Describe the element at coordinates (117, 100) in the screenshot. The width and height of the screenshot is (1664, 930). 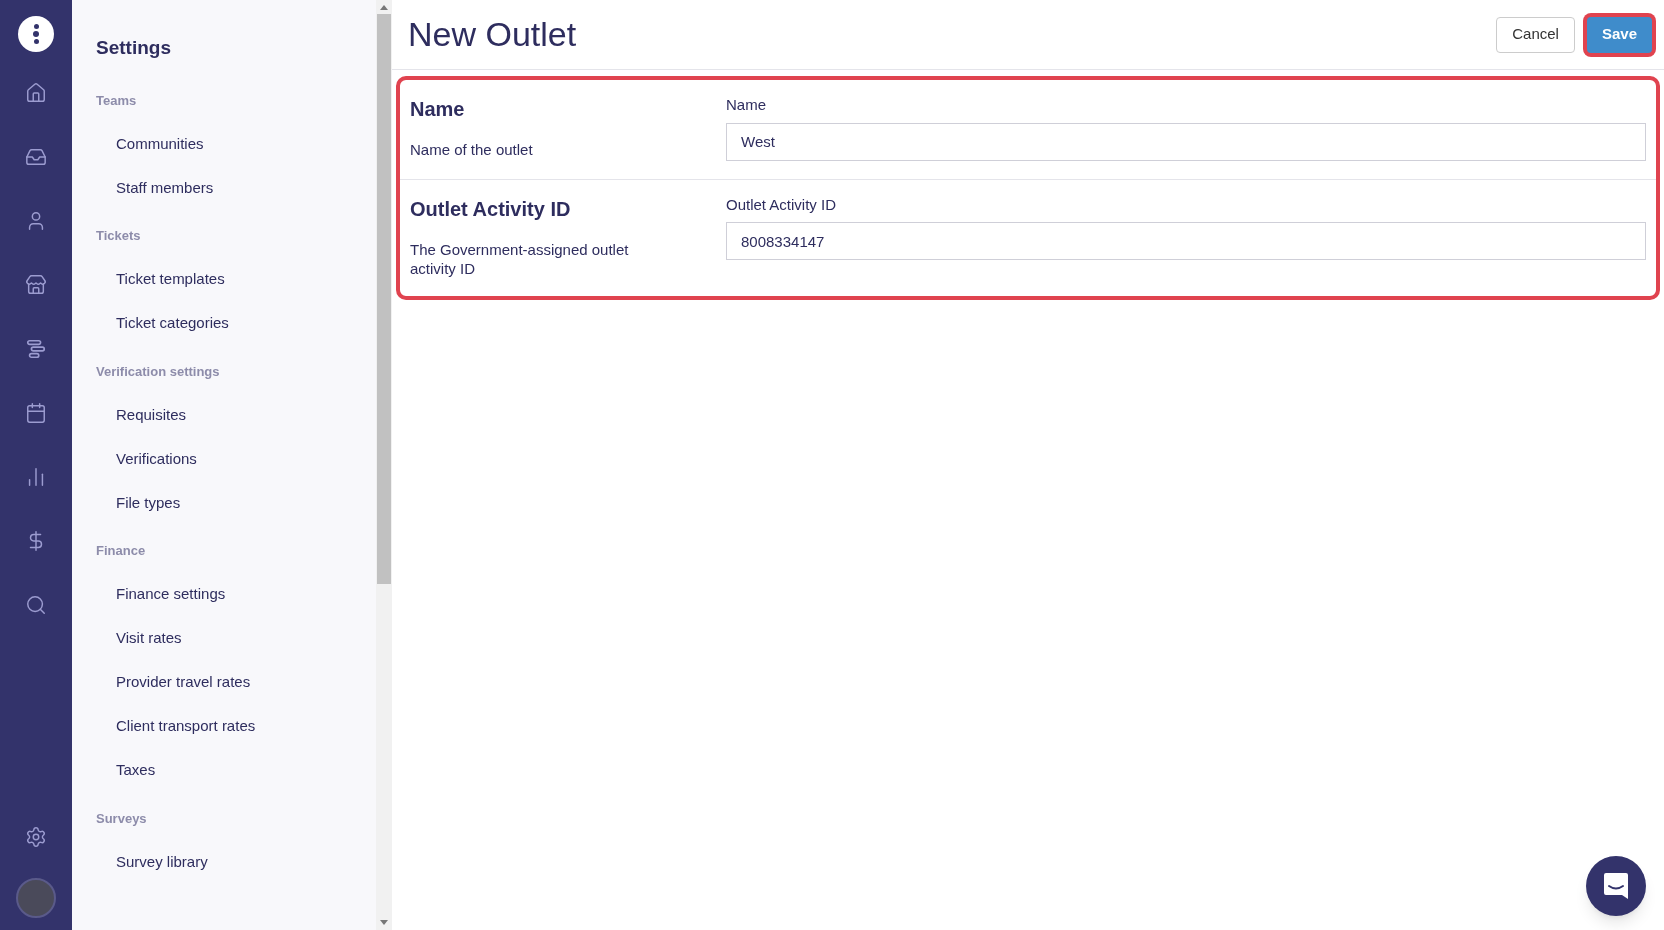
I see `section-heading: Teams` at that location.